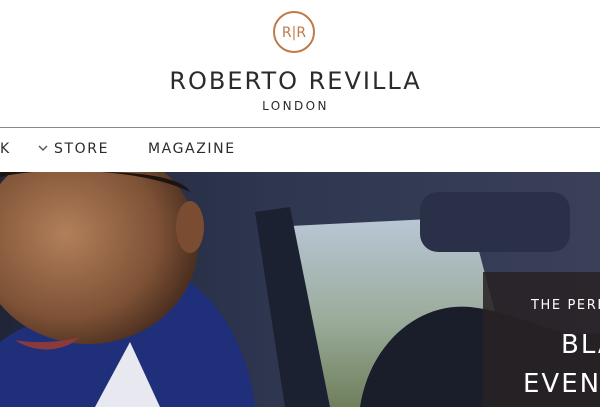 This screenshot has height=407, width=600. I want to click on monogram-icon: R|R, so click(294, 33).